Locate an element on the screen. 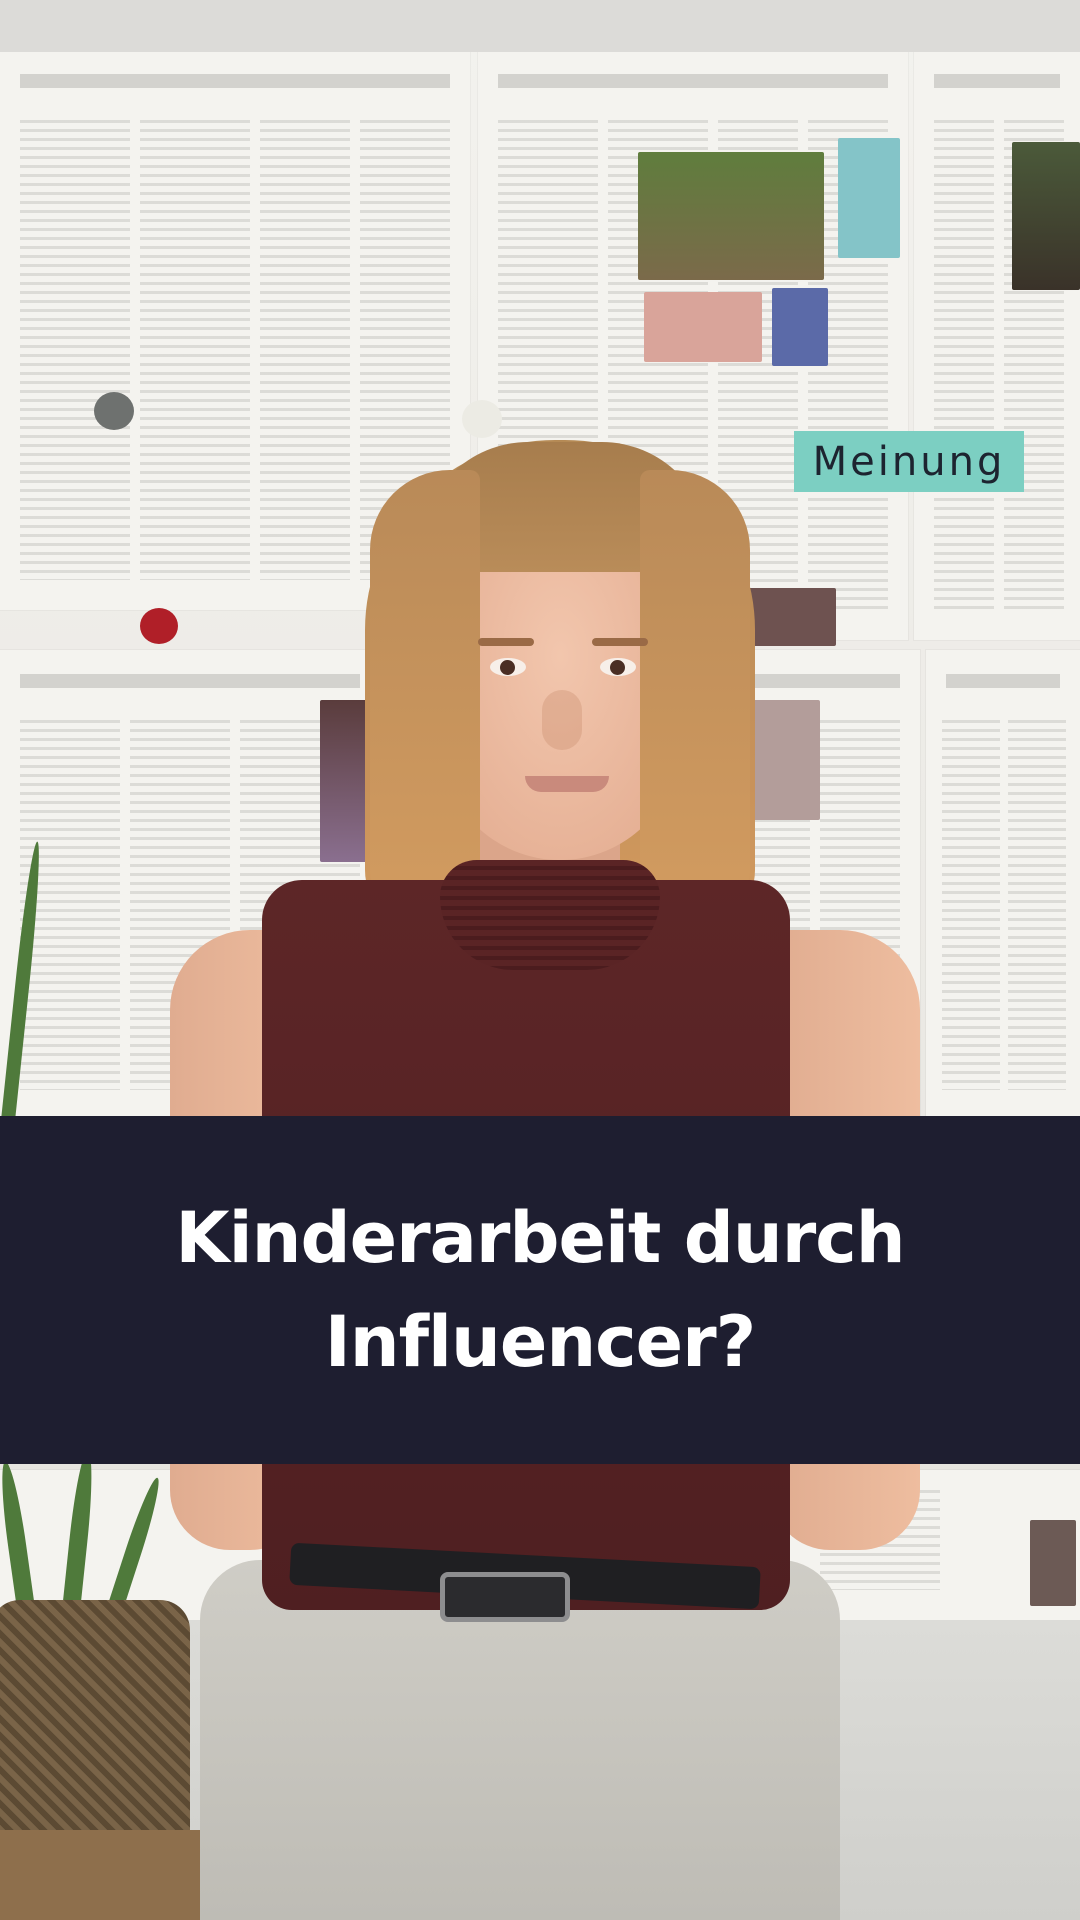 The width and height of the screenshot is (1080, 1920). mouth is located at coordinates (567, 784).